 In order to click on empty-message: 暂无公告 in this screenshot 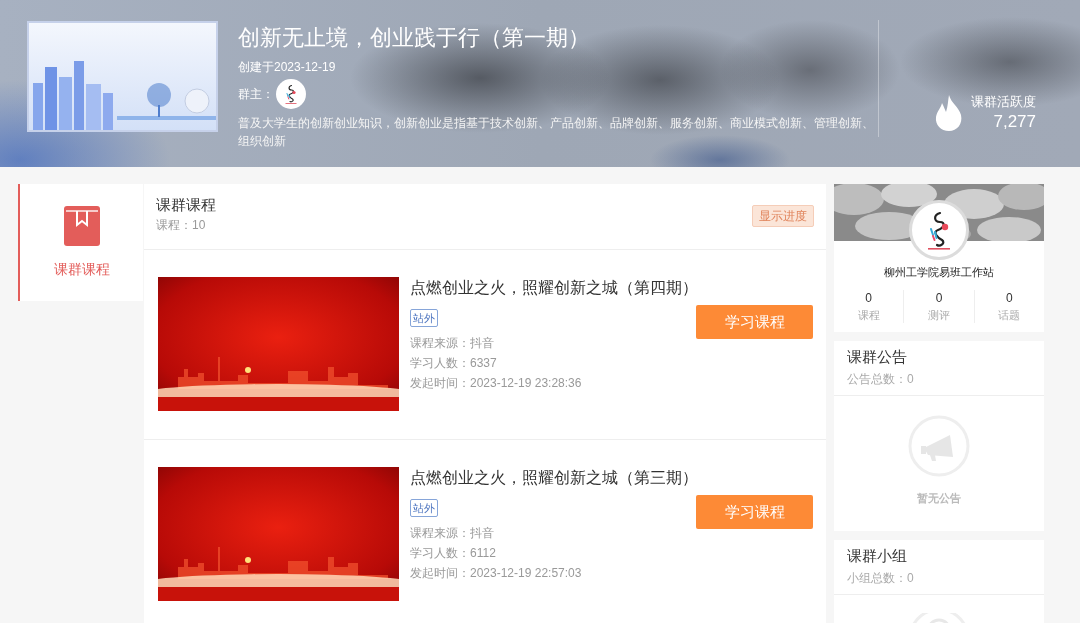, I will do `click(939, 498)`.